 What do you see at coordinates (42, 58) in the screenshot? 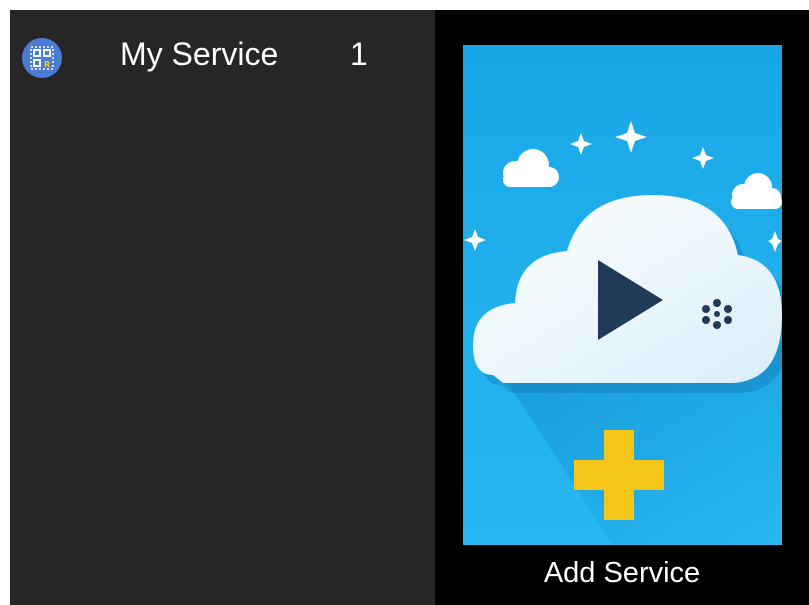
I see `qr-code-icon: R` at bounding box center [42, 58].